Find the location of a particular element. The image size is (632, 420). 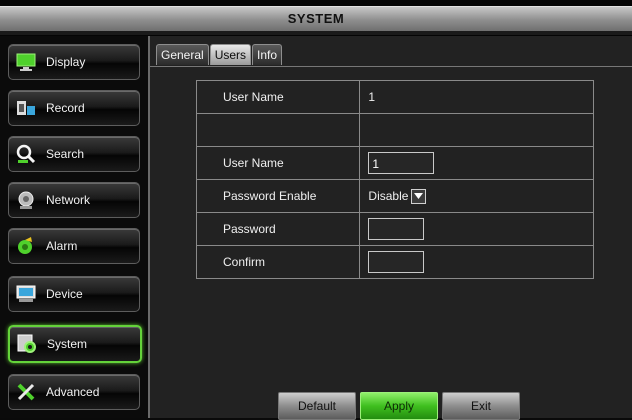

sidebar-item-record: Record is located at coordinates (74, 108).